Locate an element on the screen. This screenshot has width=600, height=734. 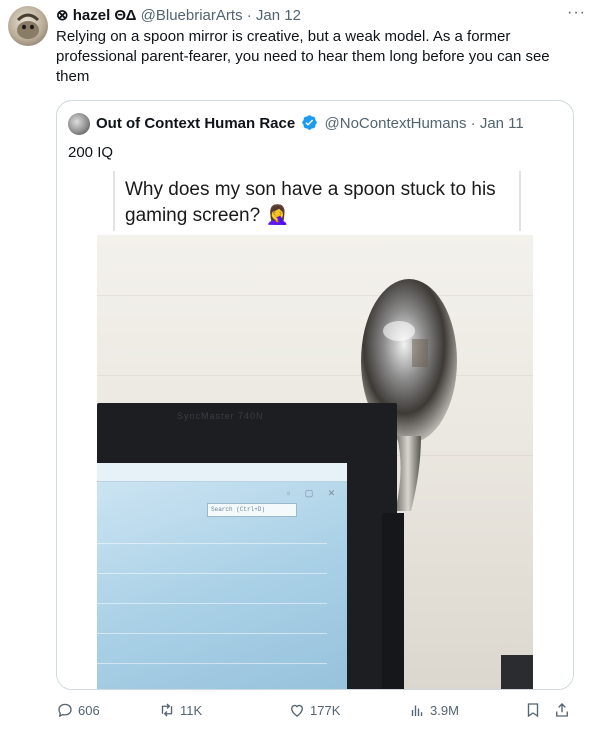
retweet-count: 11K is located at coordinates (191, 710).